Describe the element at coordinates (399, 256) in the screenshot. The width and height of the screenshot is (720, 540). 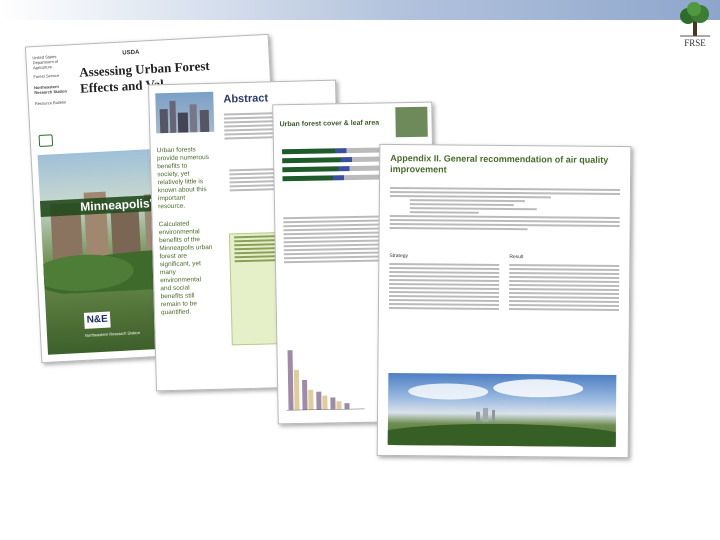
I see `strategy-column-header: Strategy` at that location.